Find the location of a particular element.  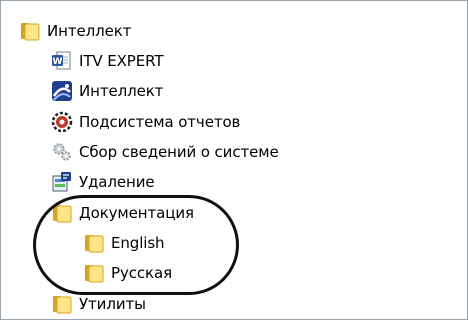

gears-icon is located at coordinates (62, 152).